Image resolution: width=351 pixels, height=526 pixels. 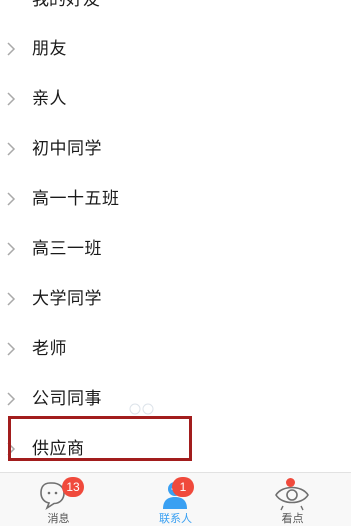 What do you see at coordinates (58, 518) in the screenshot?
I see `tab-label: 消息` at bounding box center [58, 518].